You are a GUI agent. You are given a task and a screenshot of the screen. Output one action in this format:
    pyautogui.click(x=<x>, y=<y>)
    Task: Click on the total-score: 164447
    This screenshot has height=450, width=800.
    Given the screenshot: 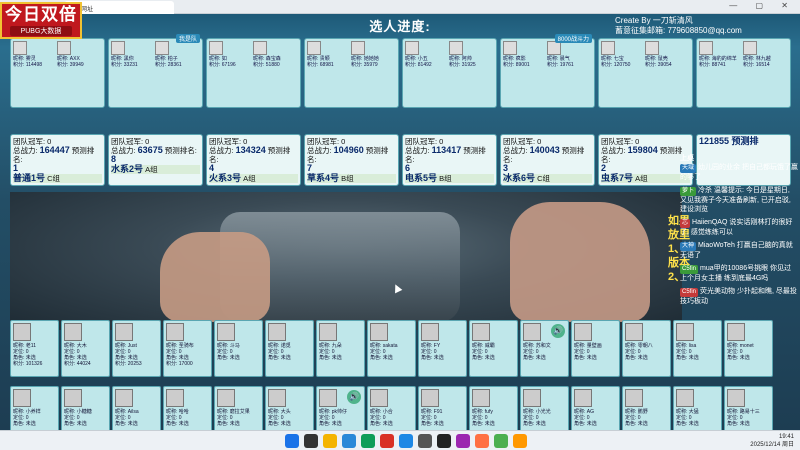 What is the action you would take?
    pyautogui.click(x=54, y=150)
    